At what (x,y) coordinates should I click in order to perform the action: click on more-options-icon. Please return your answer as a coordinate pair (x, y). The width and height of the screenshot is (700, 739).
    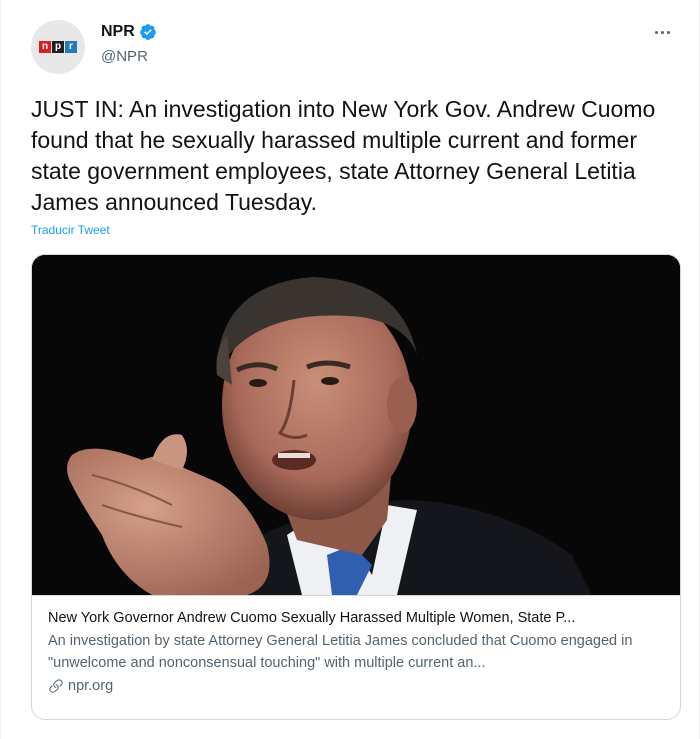
    Looking at the image, I should click on (662, 32).